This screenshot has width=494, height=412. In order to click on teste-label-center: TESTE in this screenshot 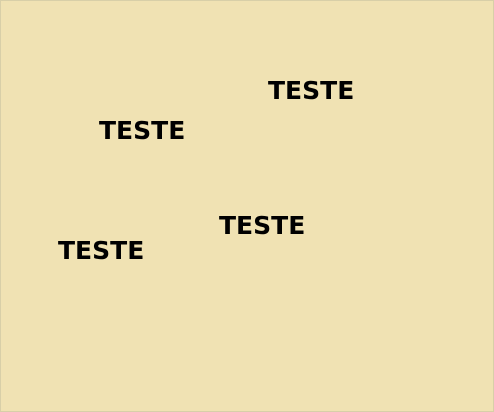, I will do `click(262, 225)`.